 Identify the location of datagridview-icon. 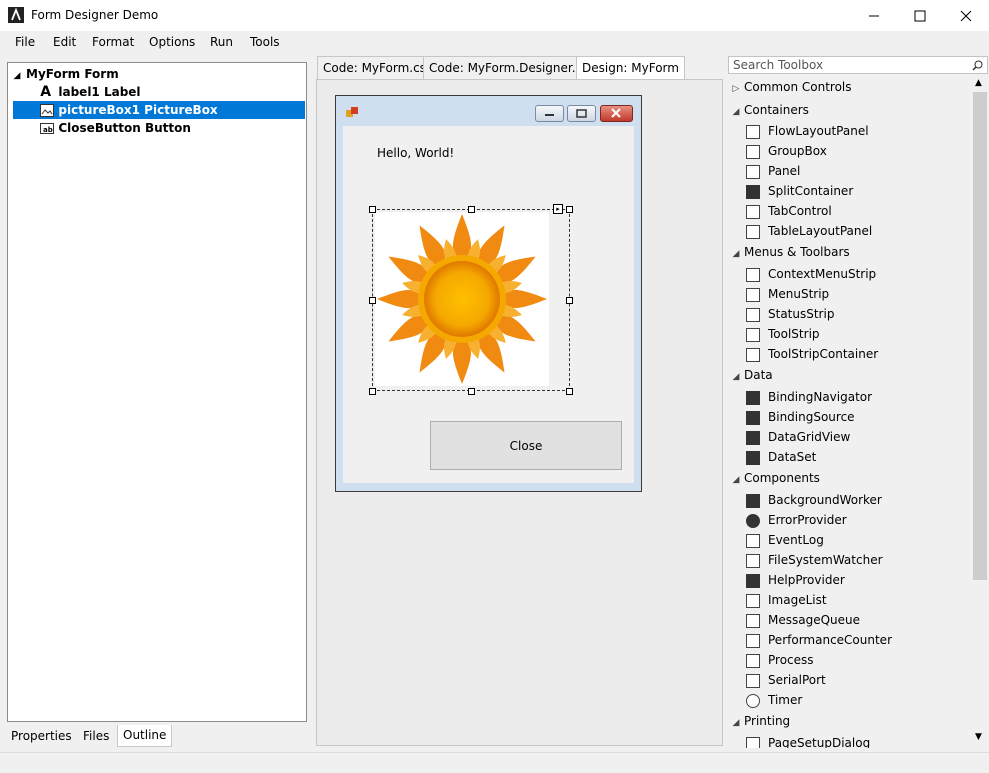
(753, 437).